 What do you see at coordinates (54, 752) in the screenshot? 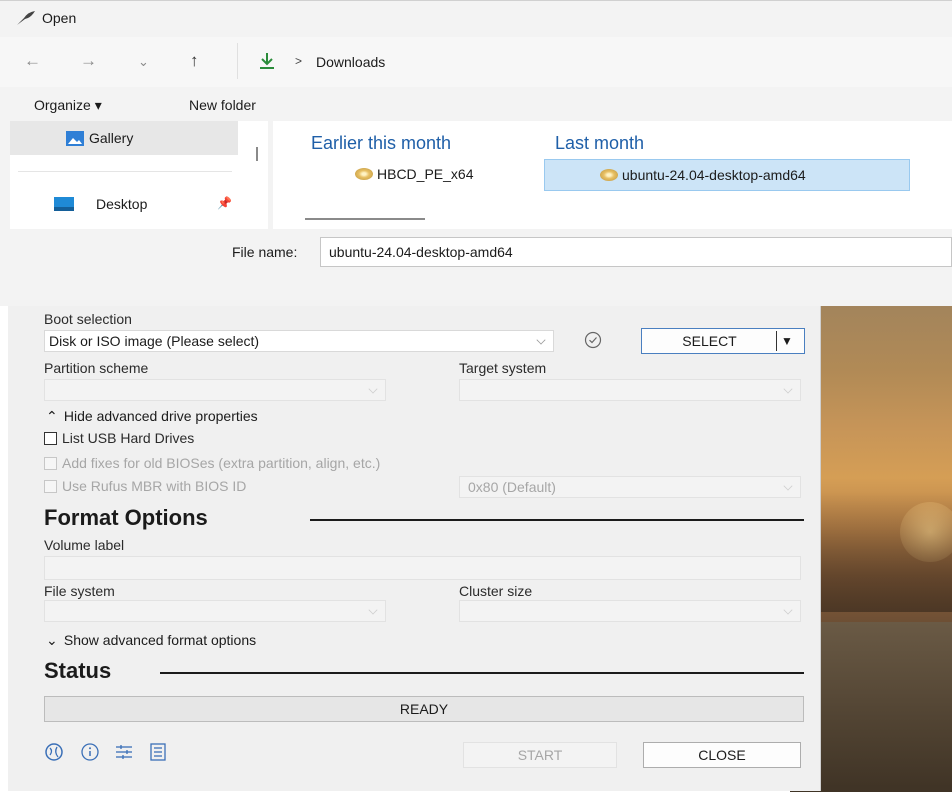
I see `globe-language-icon` at bounding box center [54, 752].